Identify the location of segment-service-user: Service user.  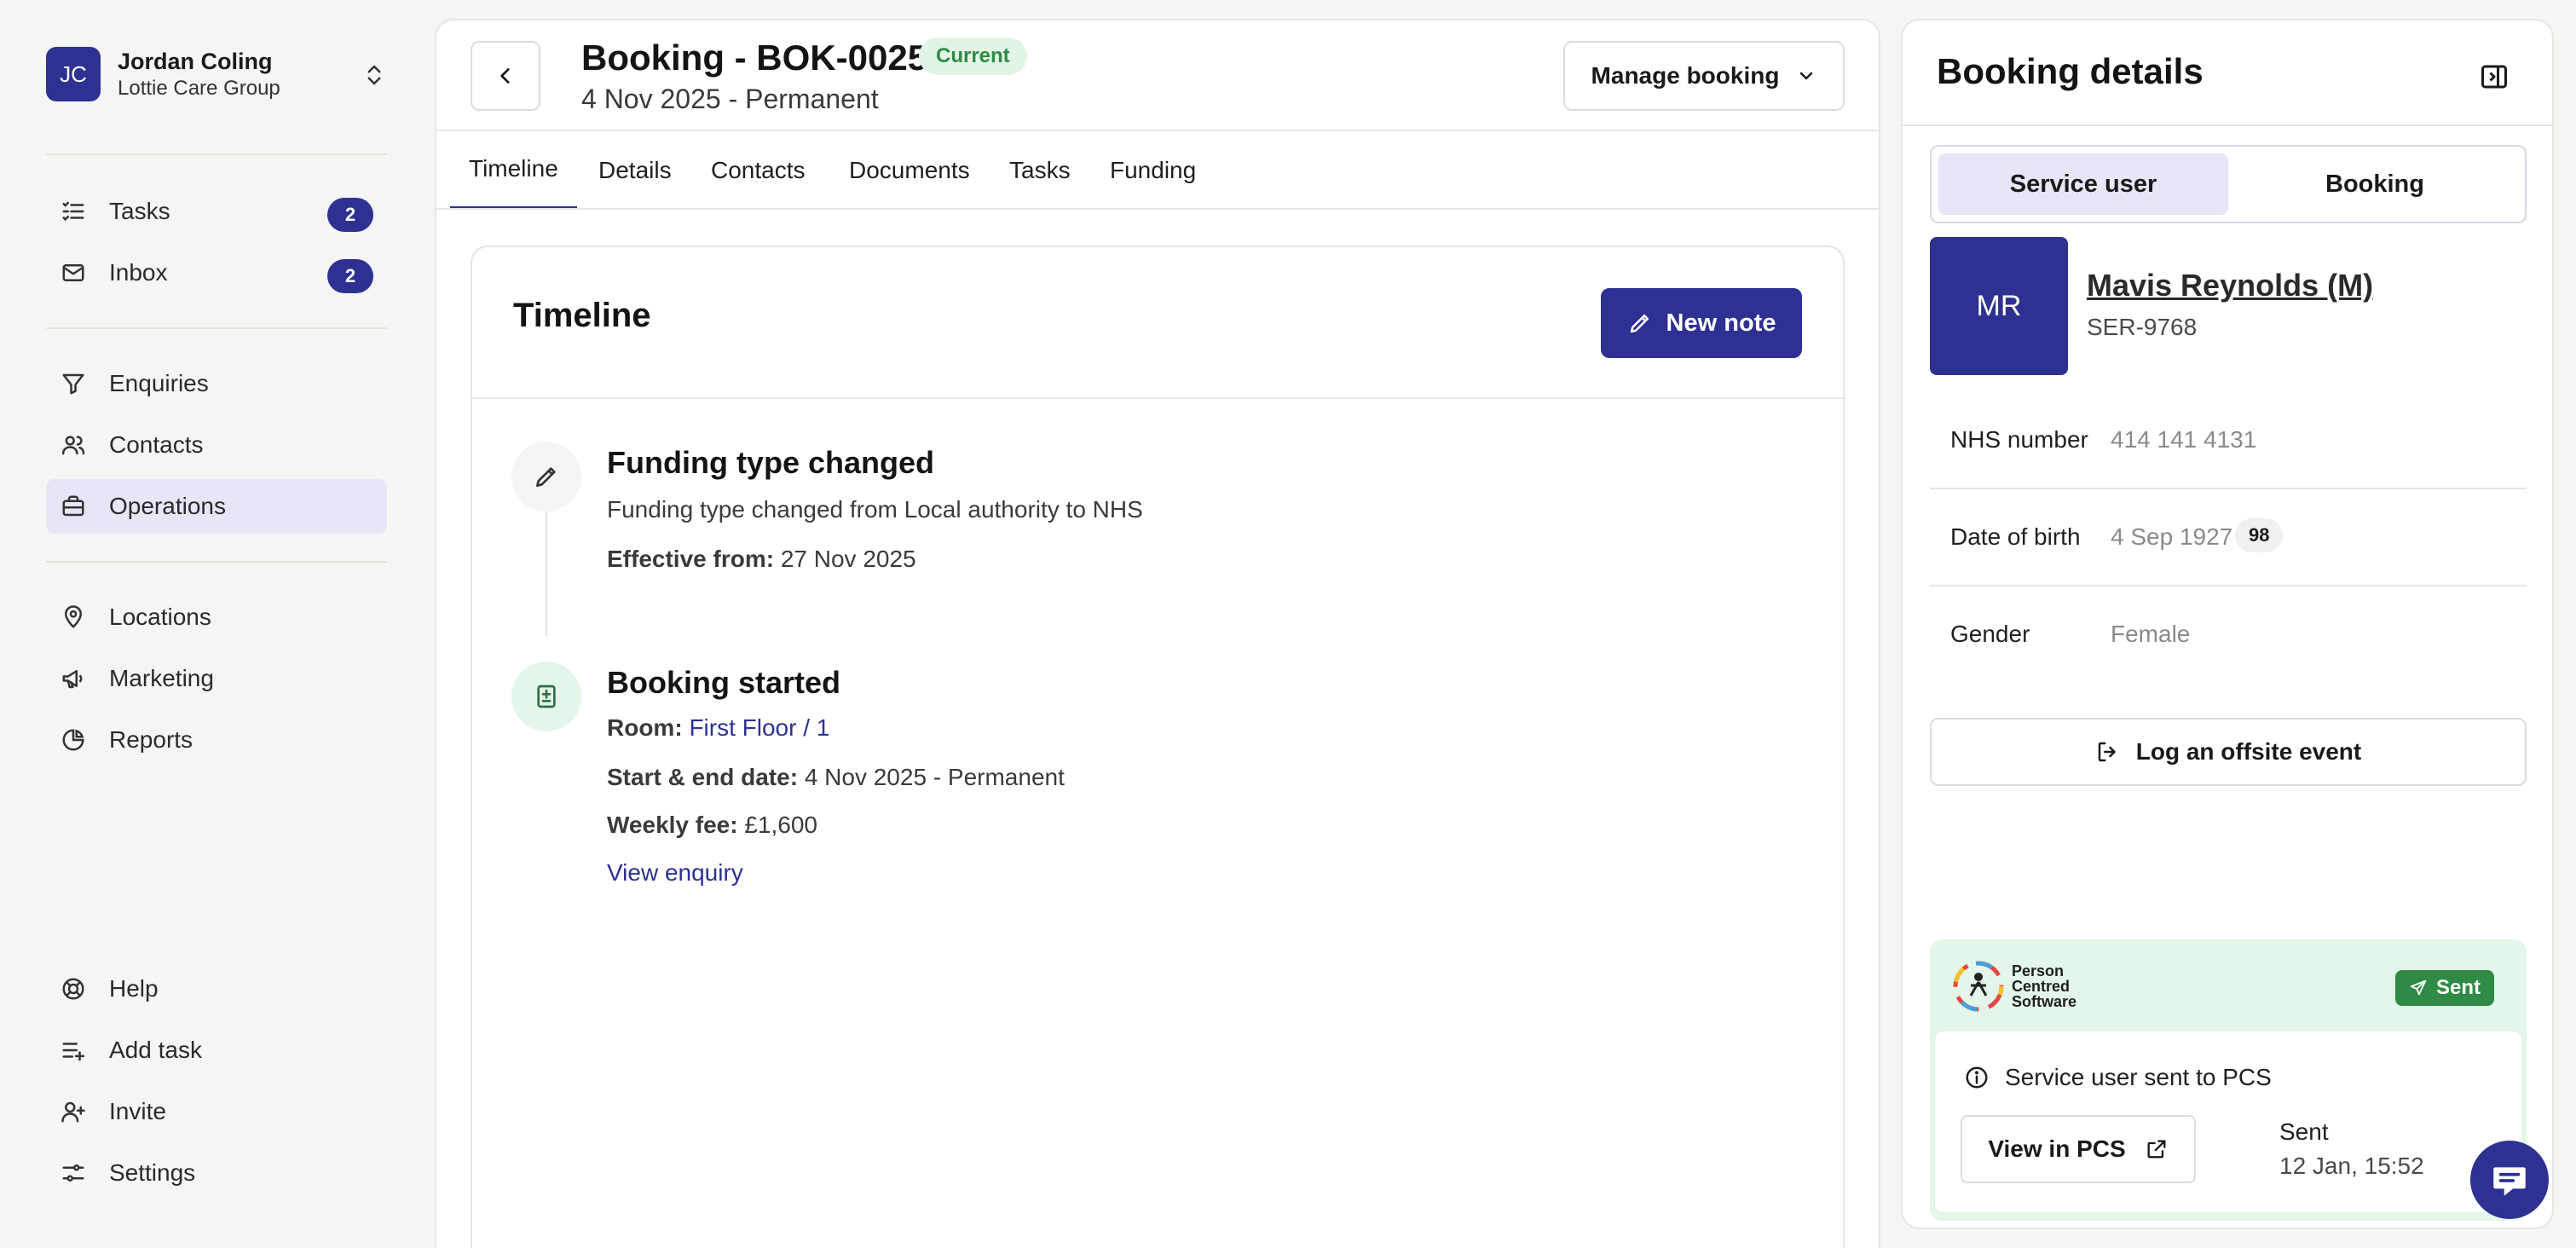
(2083, 184).